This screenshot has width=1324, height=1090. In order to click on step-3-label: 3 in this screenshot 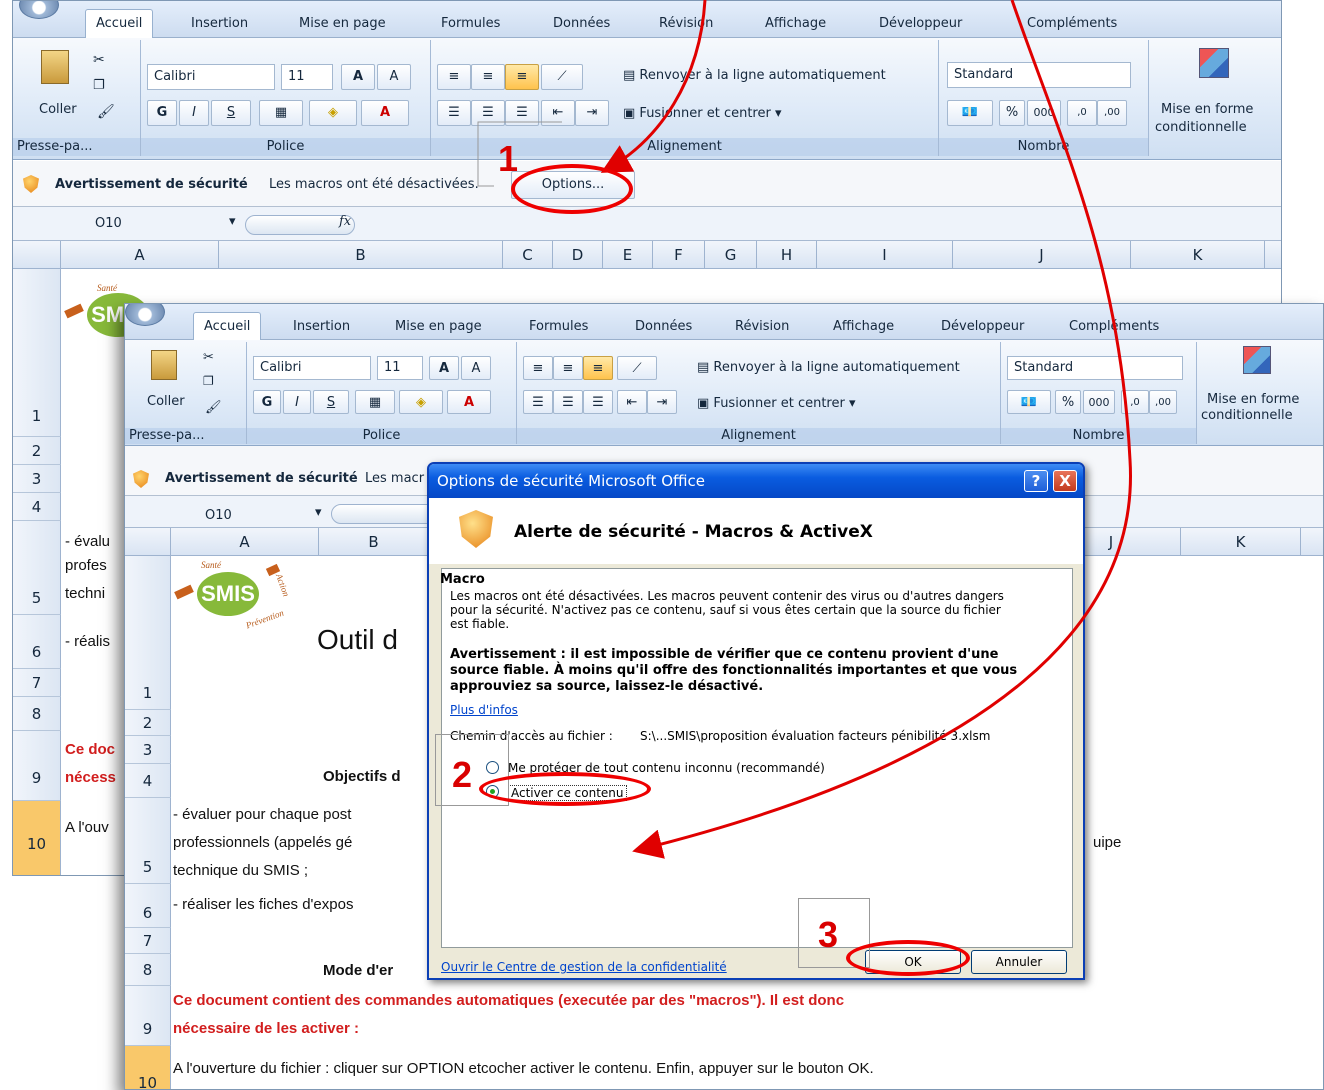, I will do `click(828, 934)`.